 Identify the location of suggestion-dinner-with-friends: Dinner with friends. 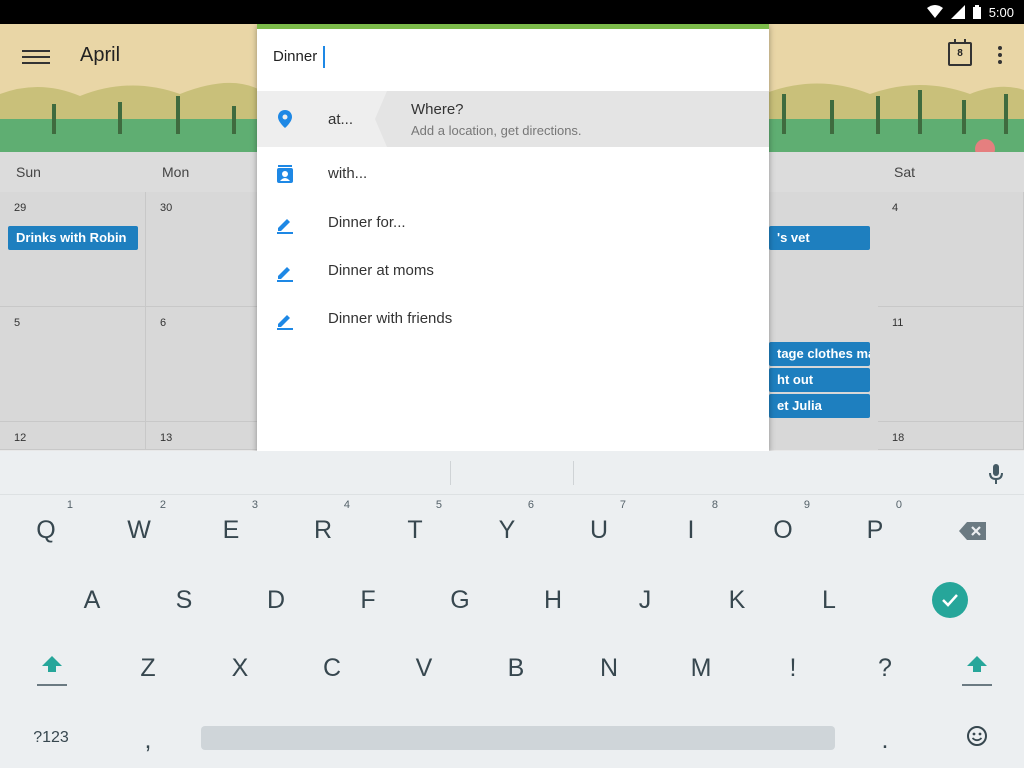
(513, 320).